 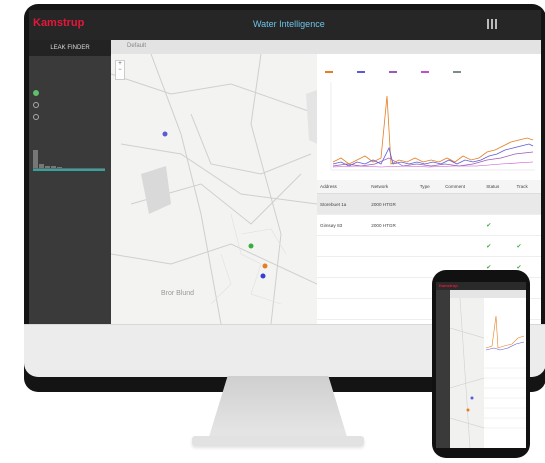 I want to click on column-header: Network, so click(x=392, y=187).